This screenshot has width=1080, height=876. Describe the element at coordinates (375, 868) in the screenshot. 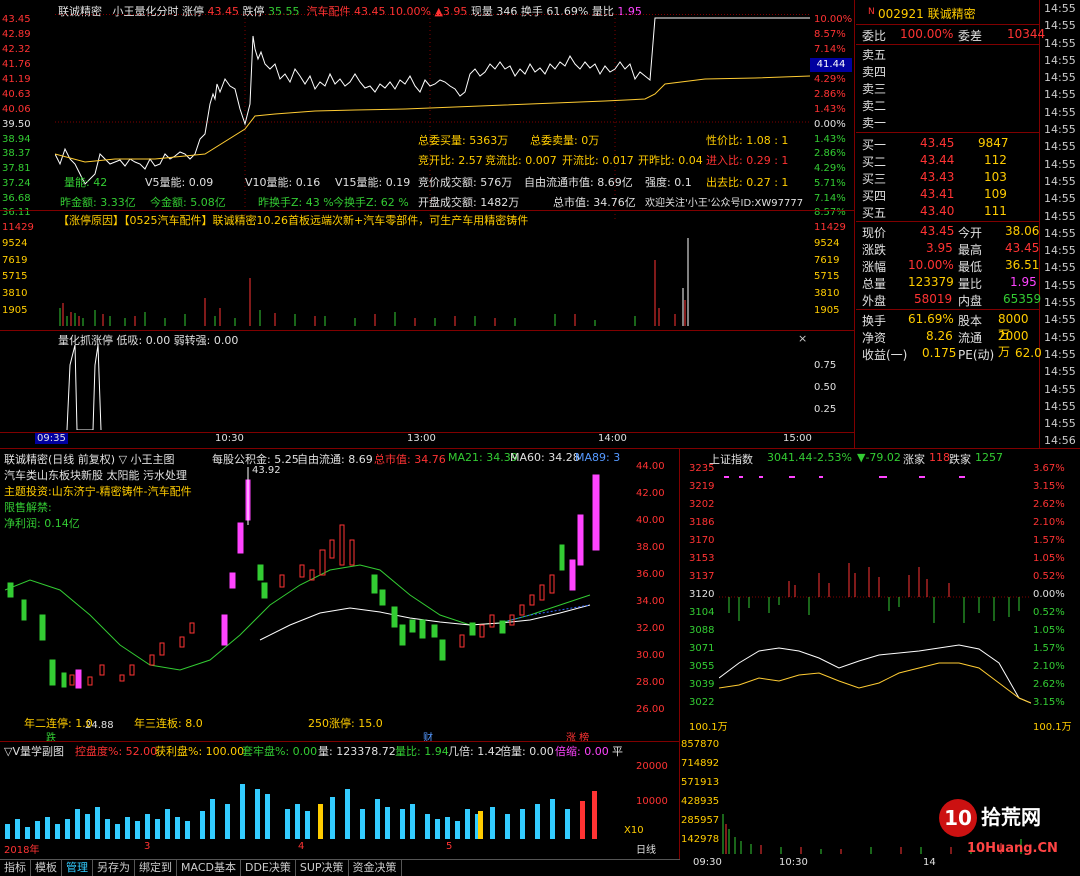

I see `tab-fund: 资金决策` at that location.